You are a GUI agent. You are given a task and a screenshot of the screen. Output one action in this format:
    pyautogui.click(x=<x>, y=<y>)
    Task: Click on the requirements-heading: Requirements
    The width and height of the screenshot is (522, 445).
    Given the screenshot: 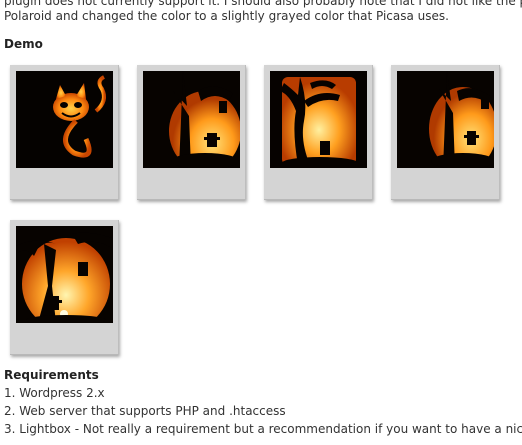 What is the action you would take?
    pyautogui.click(x=51, y=375)
    